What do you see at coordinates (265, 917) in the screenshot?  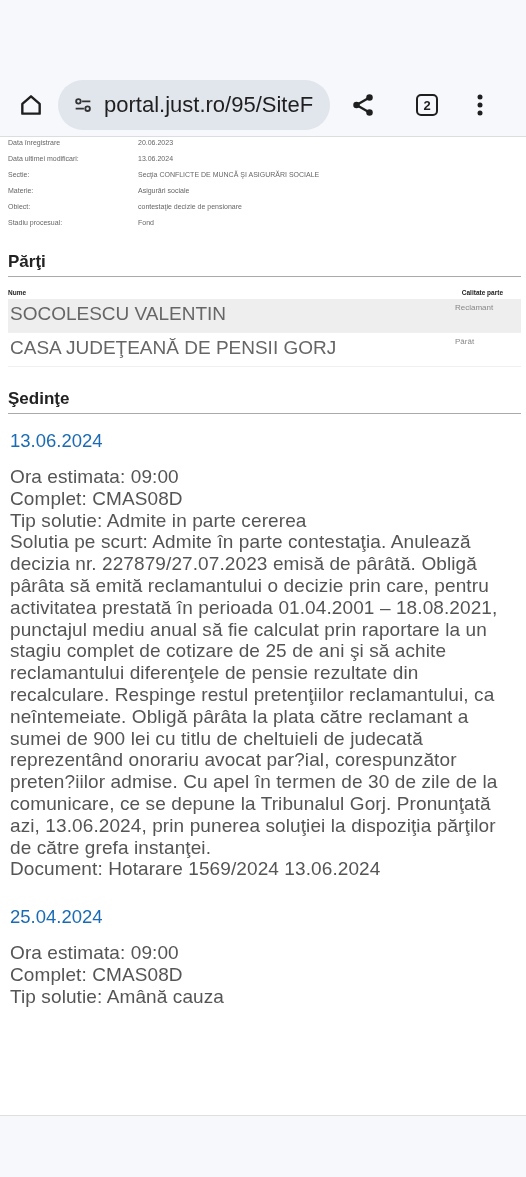 I see `hearing-date: 25.04.2024` at bounding box center [265, 917].